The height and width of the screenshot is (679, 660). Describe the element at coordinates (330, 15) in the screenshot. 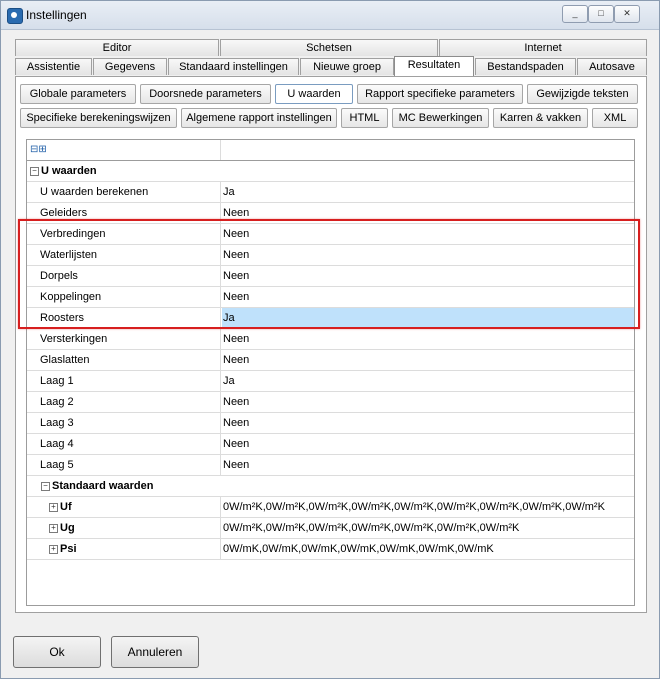

I see `title-bar: Instellingen _ □ ✕` at that location.